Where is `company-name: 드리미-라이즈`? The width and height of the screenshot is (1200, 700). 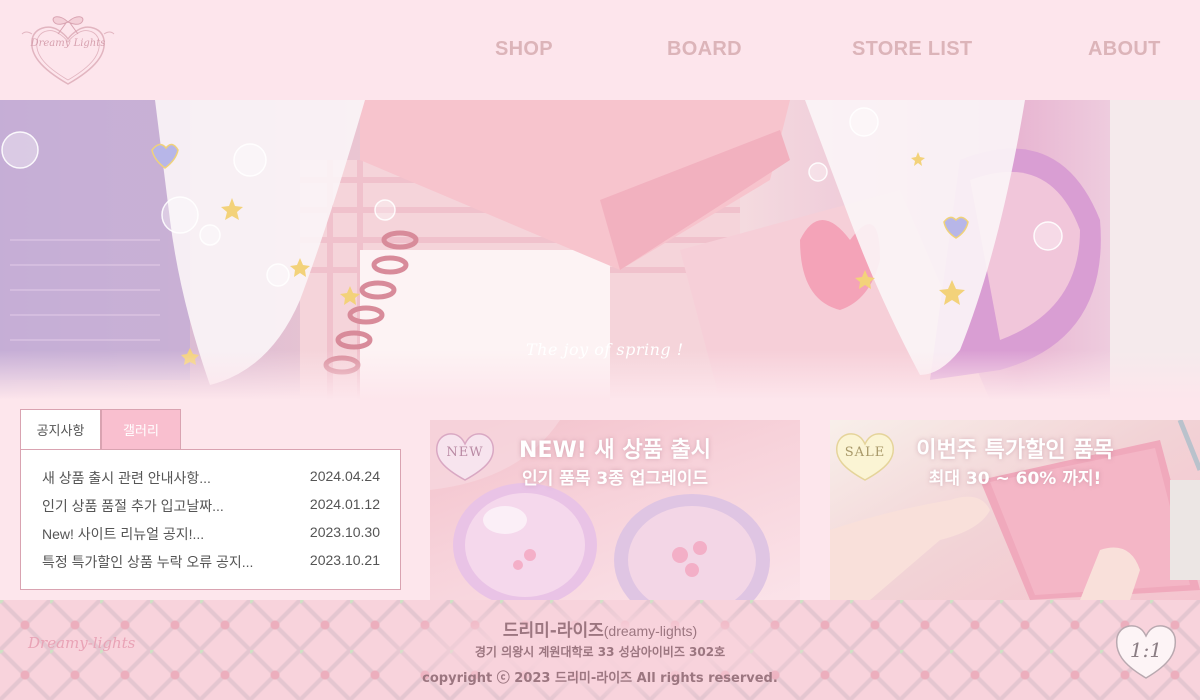 company-name: 드리미-라이즈 is located at coordinates (553, 631).